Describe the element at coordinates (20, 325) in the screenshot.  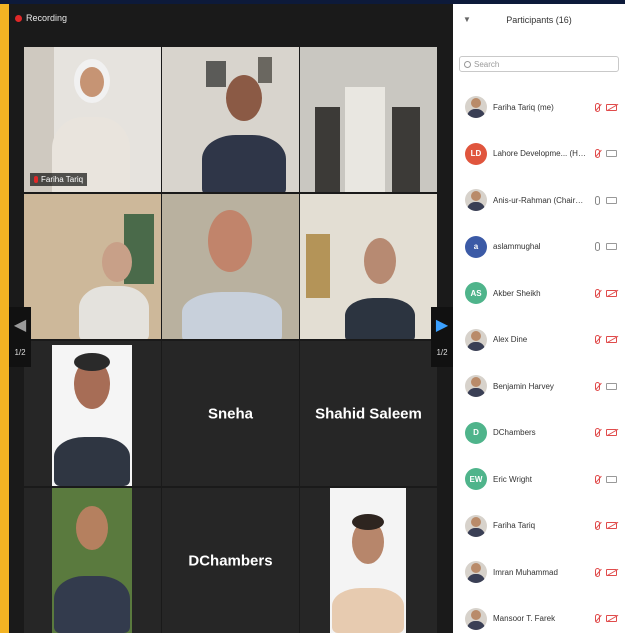
I see `chevron-left-icon: ◀` at that location.